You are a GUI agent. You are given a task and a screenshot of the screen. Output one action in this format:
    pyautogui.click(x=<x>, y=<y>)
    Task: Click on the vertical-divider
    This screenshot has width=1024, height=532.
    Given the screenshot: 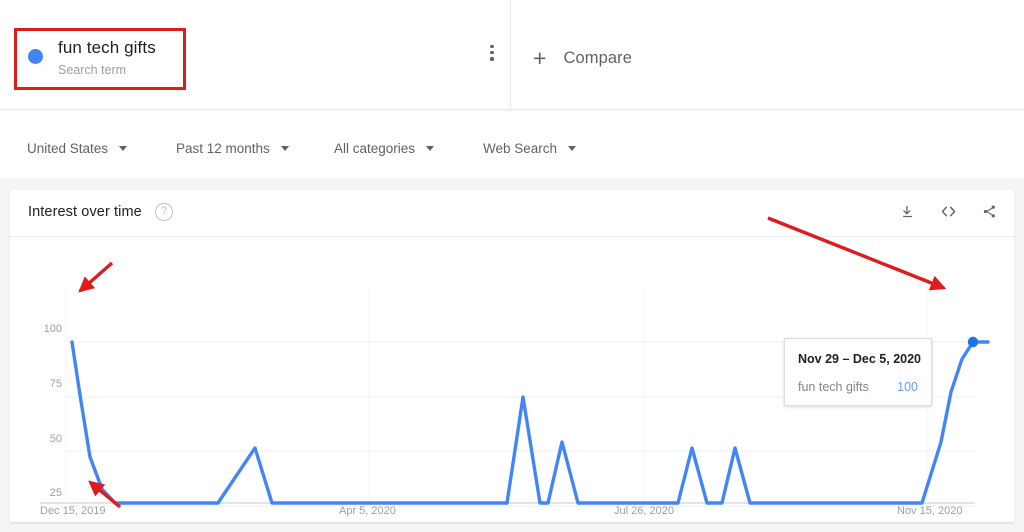 What is the action you would take?
    pyautogui.click(x=510, y=55)
    